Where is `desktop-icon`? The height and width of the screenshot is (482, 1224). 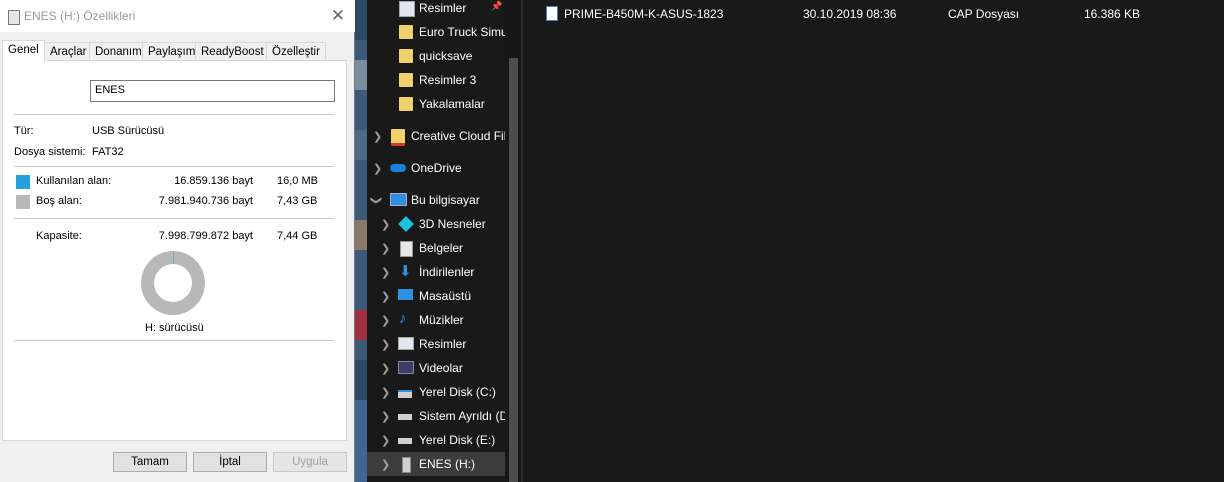
desktop-icon is located at coordinates (405, 294).